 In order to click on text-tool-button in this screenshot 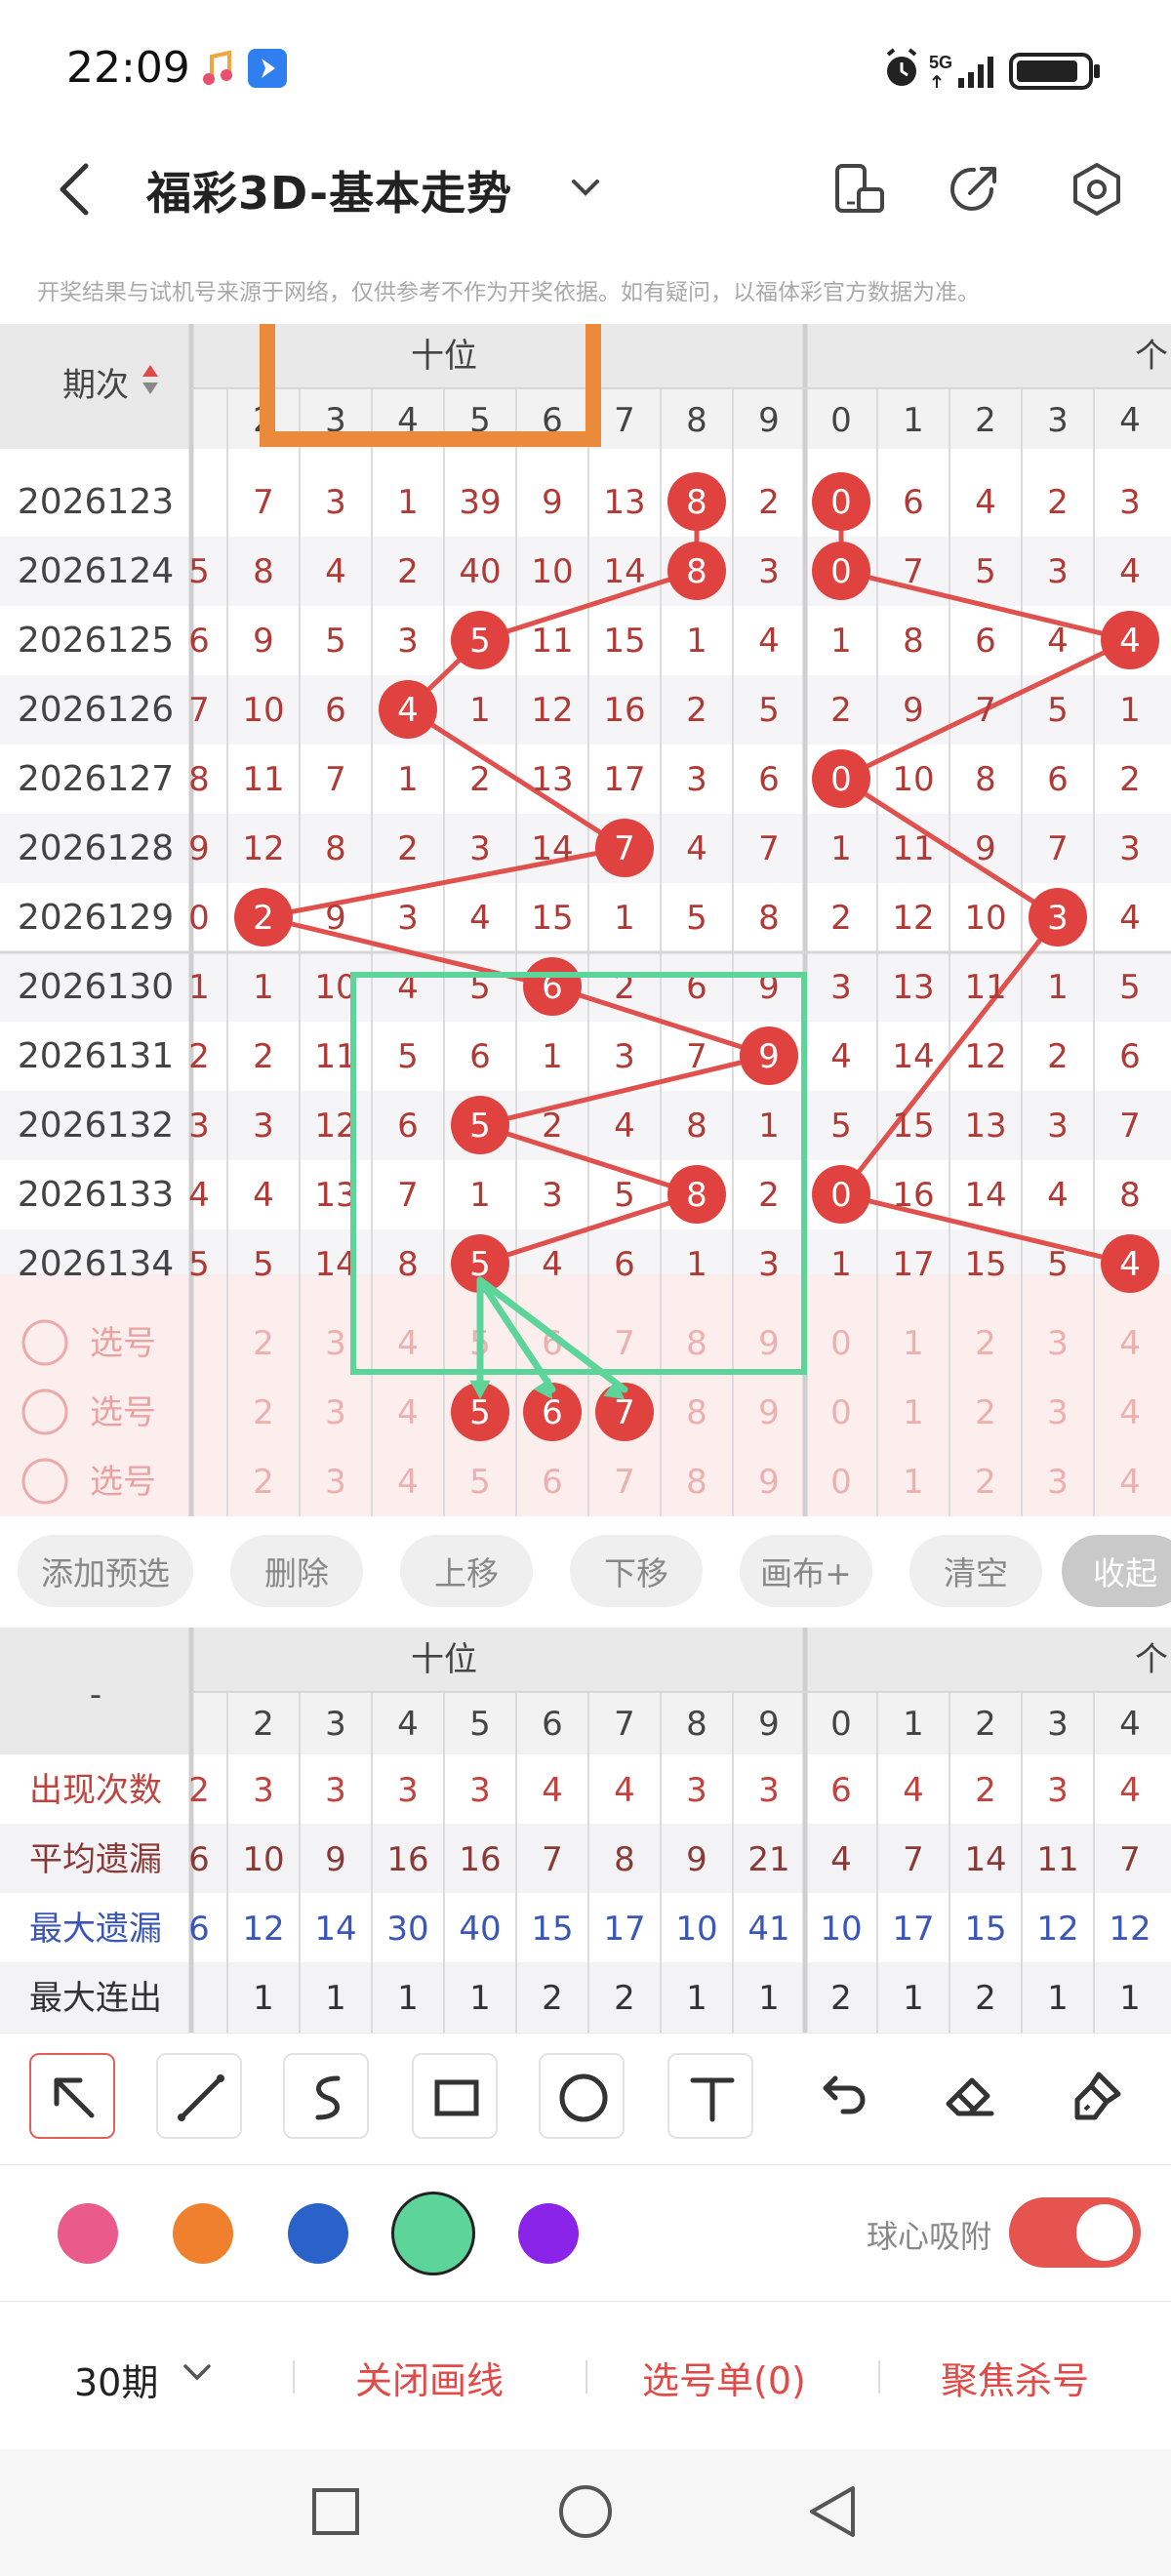, I will do `click(710, 2096)`.